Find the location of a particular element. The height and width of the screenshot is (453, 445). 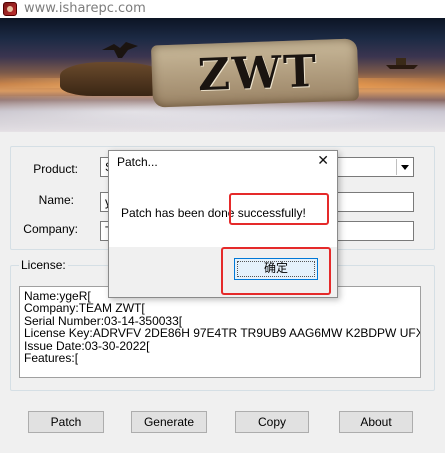

name-label: Name: is located at coordinates (56, 200).